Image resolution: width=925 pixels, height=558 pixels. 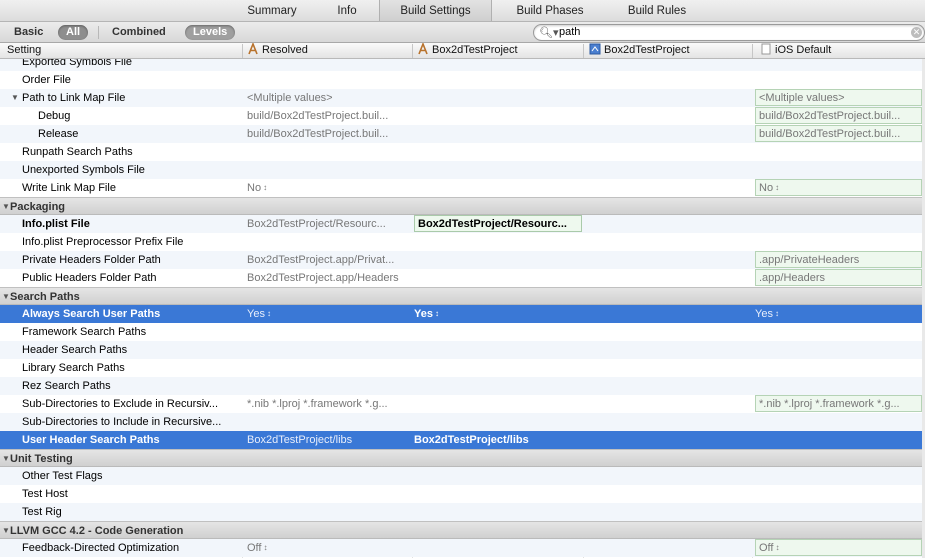 I want to click on ios-default-value: No ↕, so click(x=838, y=187).